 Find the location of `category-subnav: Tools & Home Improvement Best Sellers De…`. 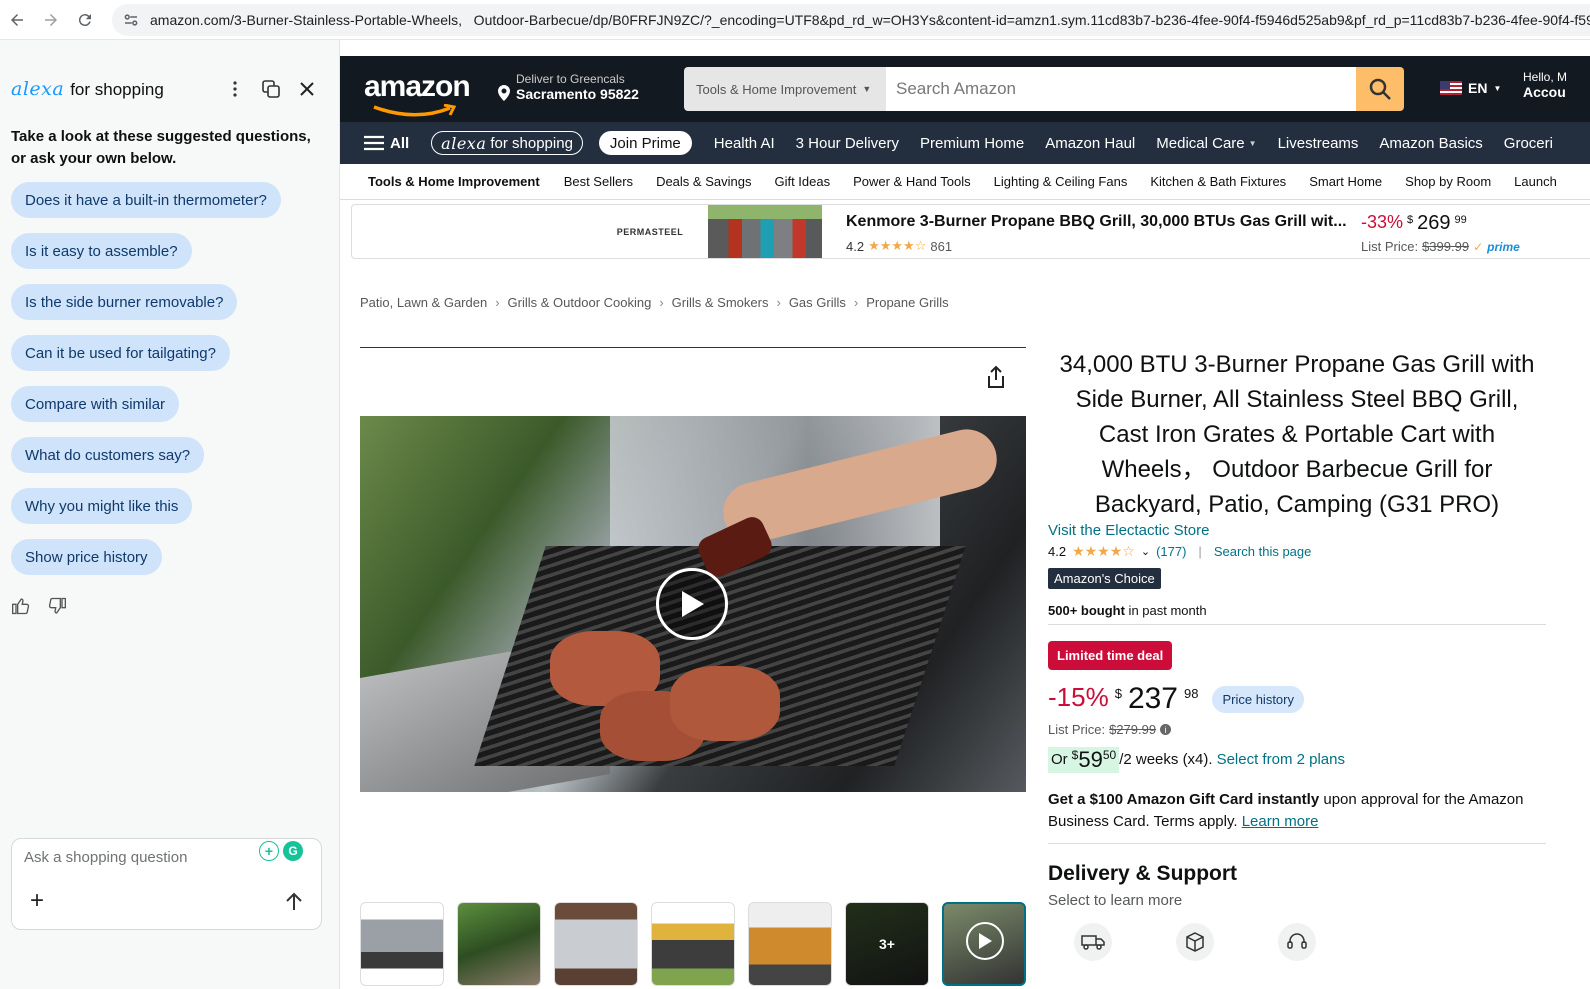

category-subnav: Tools & Home Improvement Best Sellers De… is located at coordinates (965, 182).